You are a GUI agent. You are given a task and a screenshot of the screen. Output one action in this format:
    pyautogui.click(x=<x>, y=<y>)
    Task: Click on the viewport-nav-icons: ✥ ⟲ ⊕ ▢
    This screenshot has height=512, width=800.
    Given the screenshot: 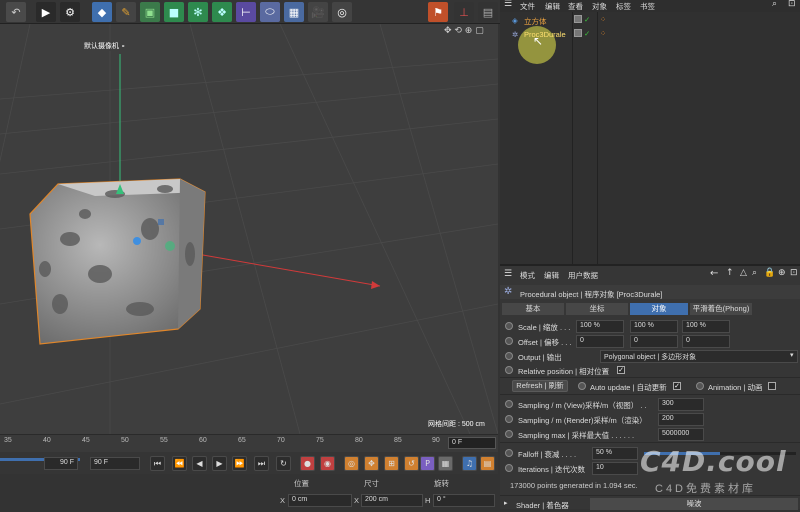 What is the action you would take?
    pyautogui.click(x=464, y=31)
    